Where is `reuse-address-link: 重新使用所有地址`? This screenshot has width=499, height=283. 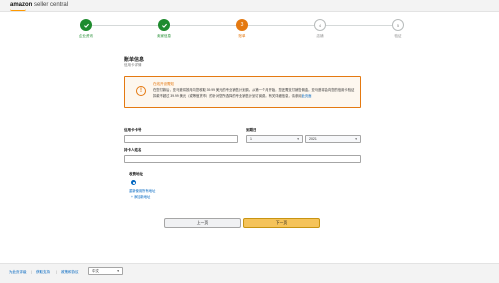
reuse-address-link: 重新使用所有地址 is located at coordinates (142, 190).